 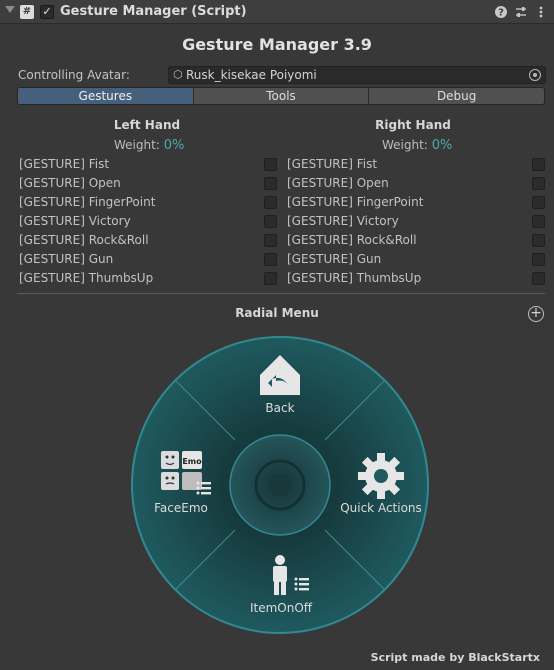 I want to click on svg-text: Emo, so click(x=192, y=461).